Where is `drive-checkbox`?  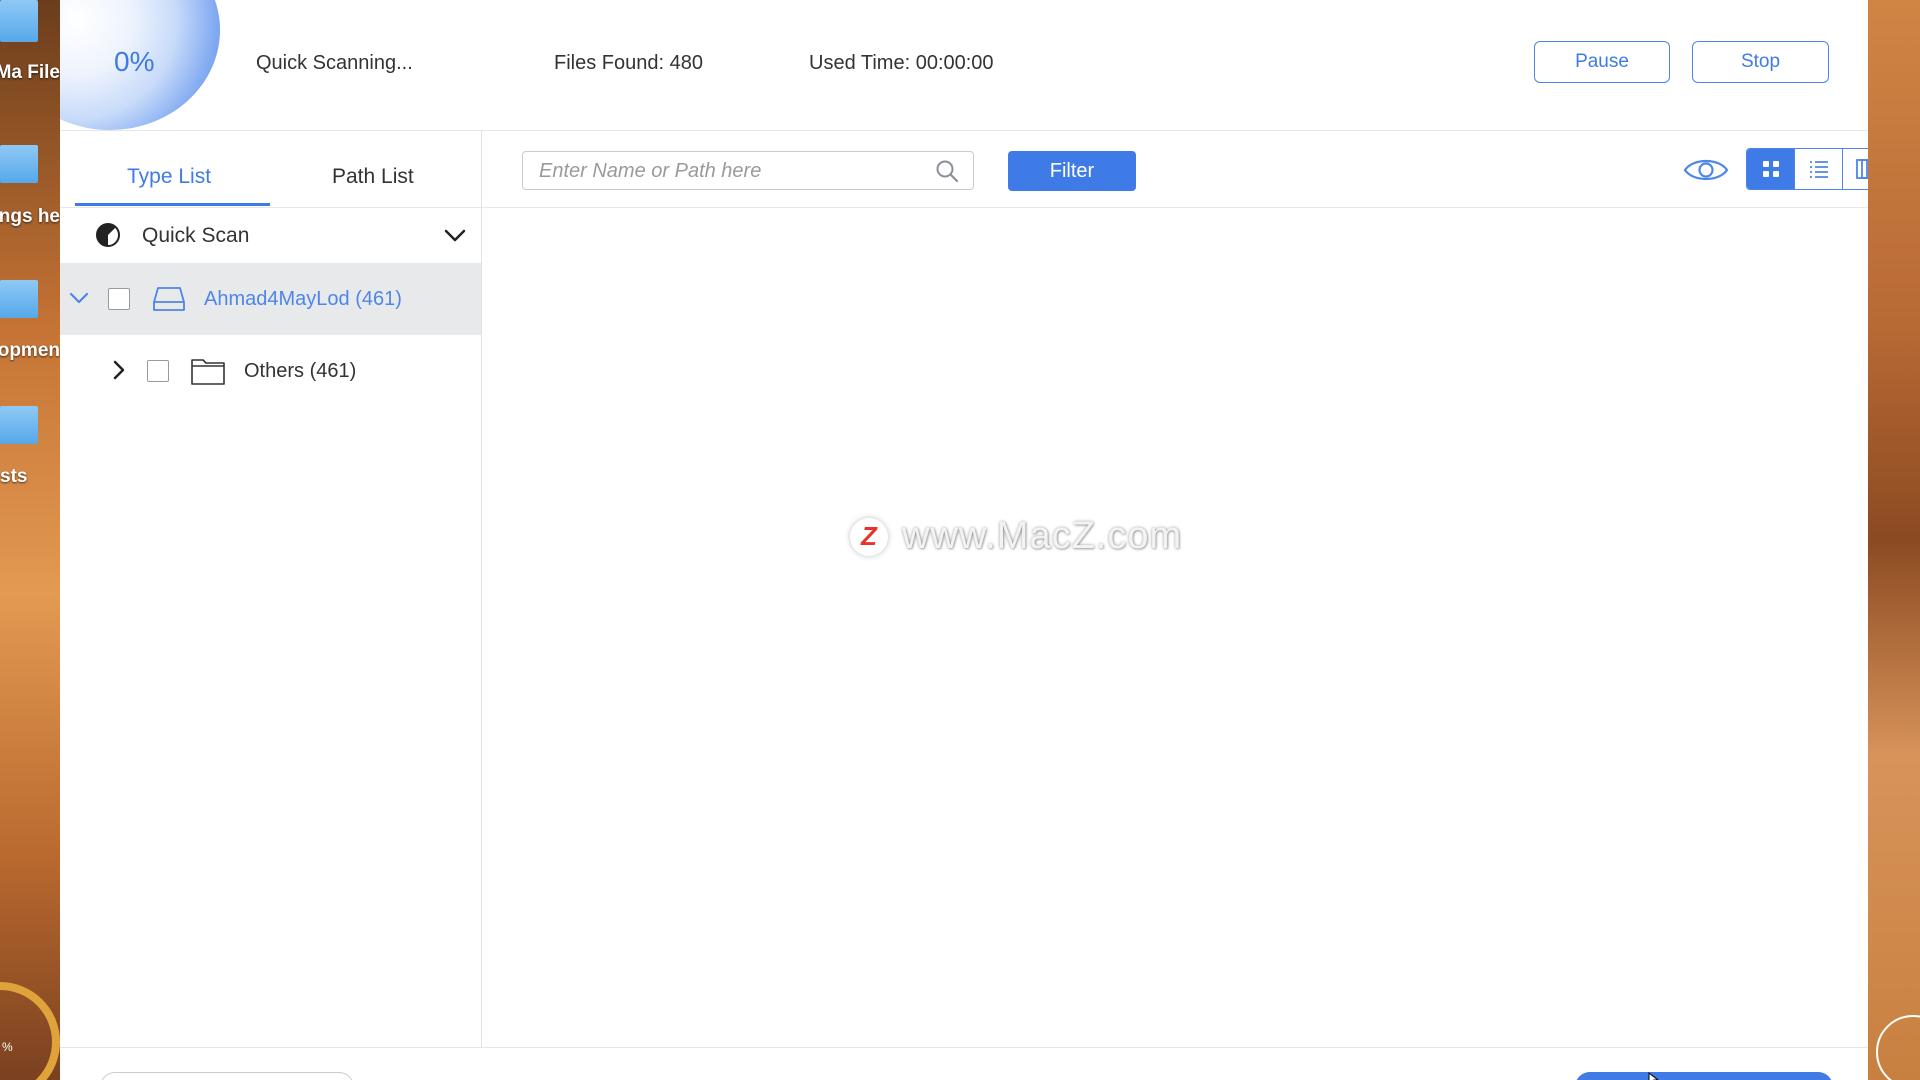 drive-checkbox is located at coordinates (119, 299).